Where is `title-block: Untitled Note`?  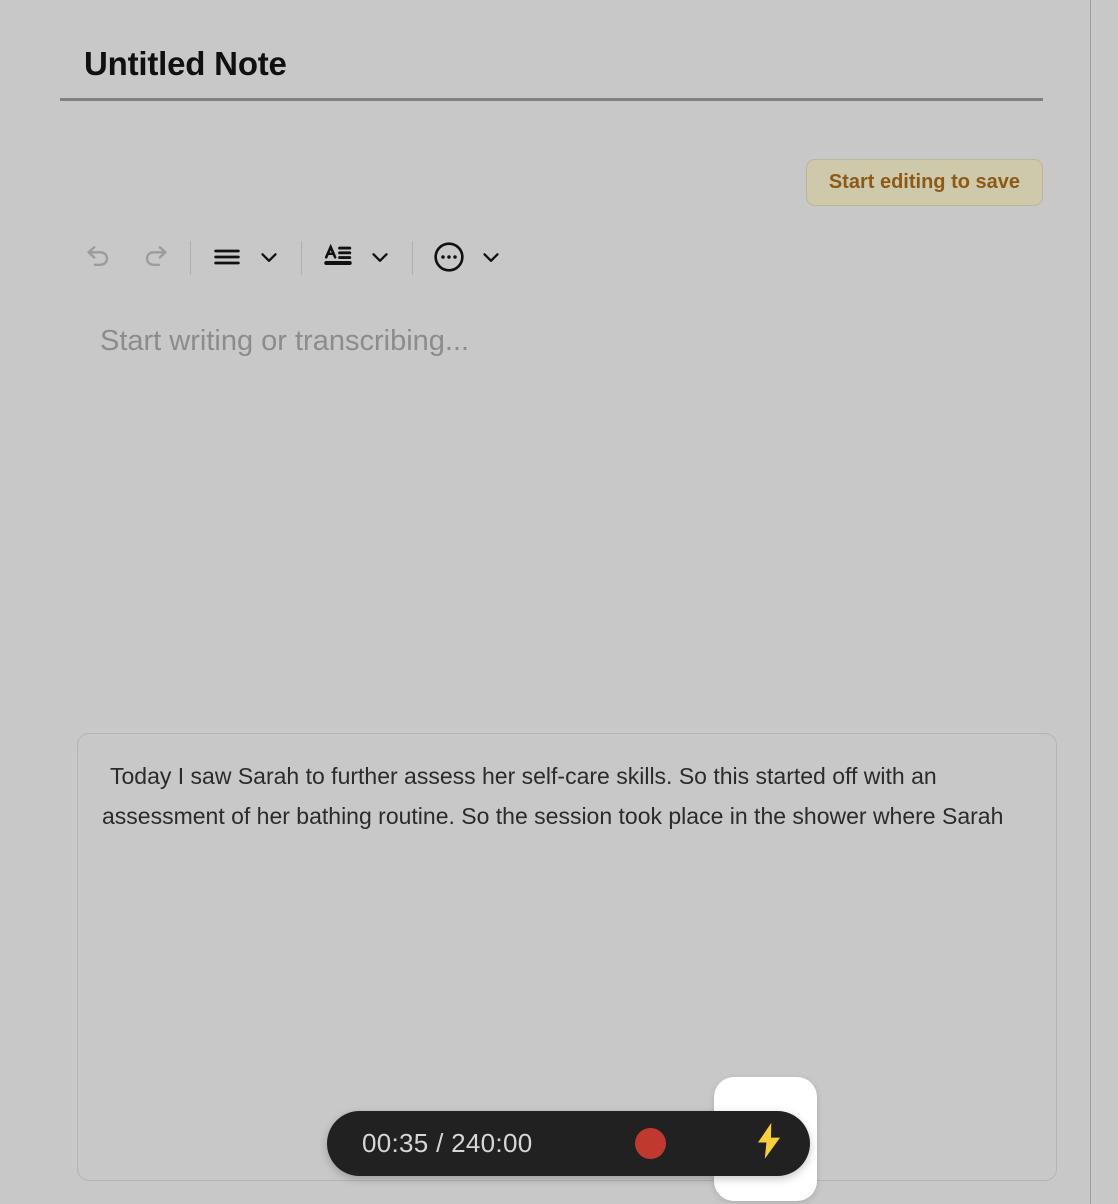
title-block: Untitled Note is located at coordinates (551, 72).